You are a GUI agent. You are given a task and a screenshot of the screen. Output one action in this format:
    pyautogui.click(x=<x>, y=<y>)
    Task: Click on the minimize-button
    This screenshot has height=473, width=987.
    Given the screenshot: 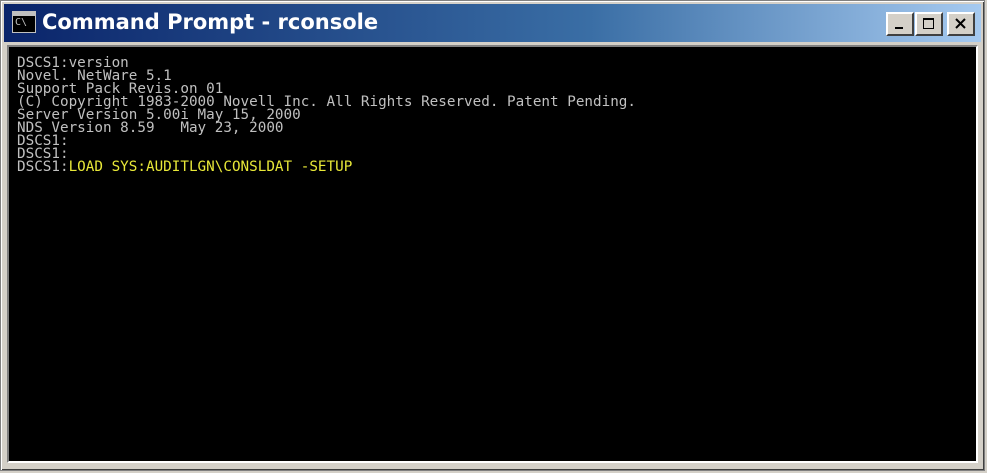 What is the action you would take?
    pyautogui.click(x=900, y=24)
    